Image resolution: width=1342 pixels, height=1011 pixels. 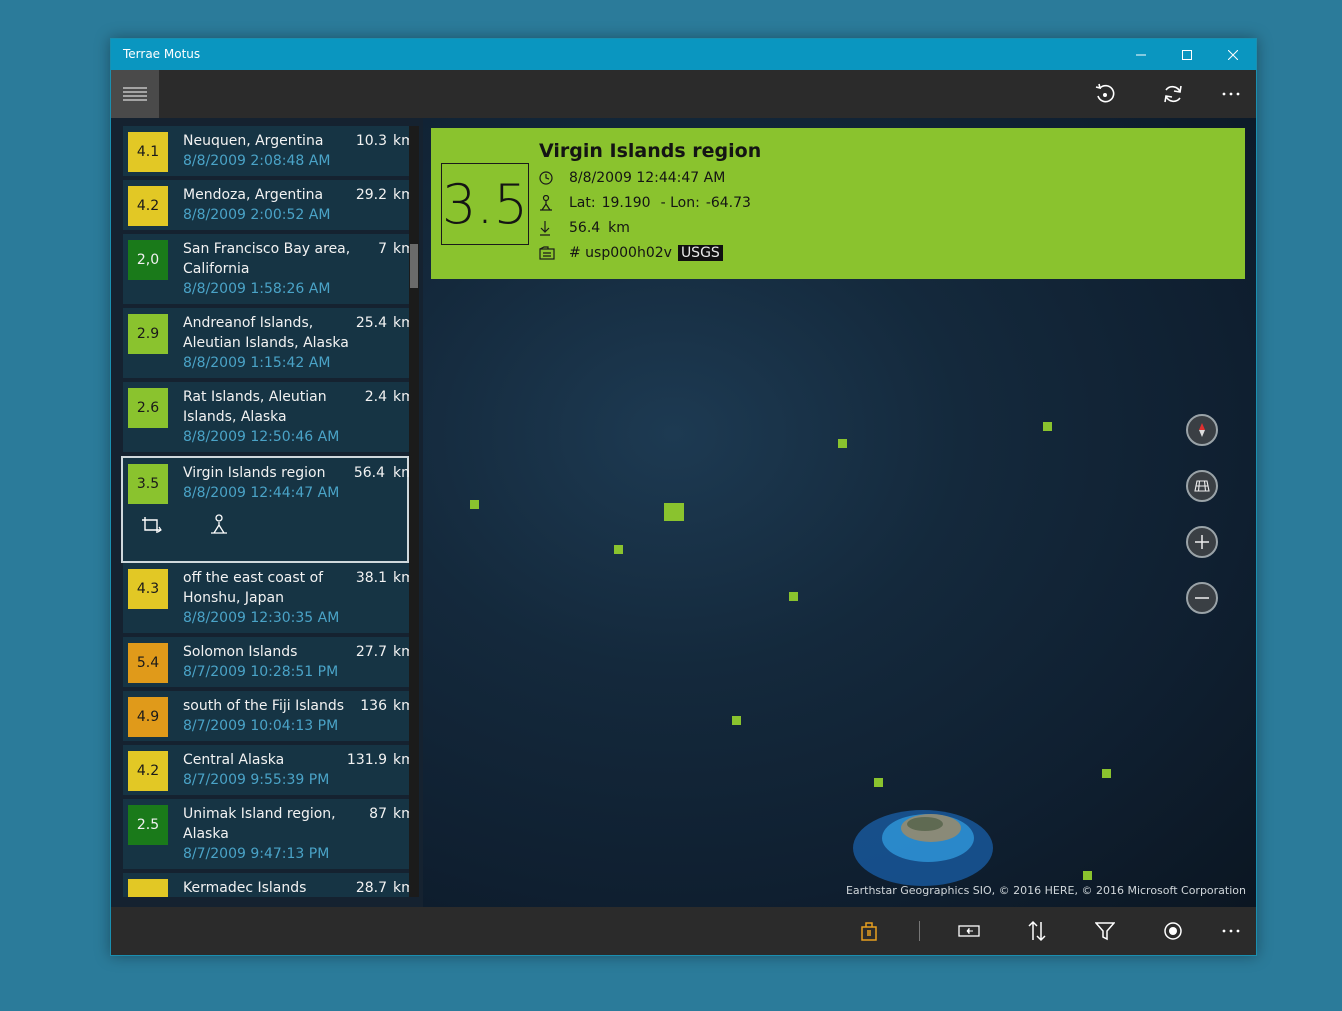 What do you see at coordinates (554, 203) in the screenshot?
I see `location-icon` at bounding box center [554, 203].